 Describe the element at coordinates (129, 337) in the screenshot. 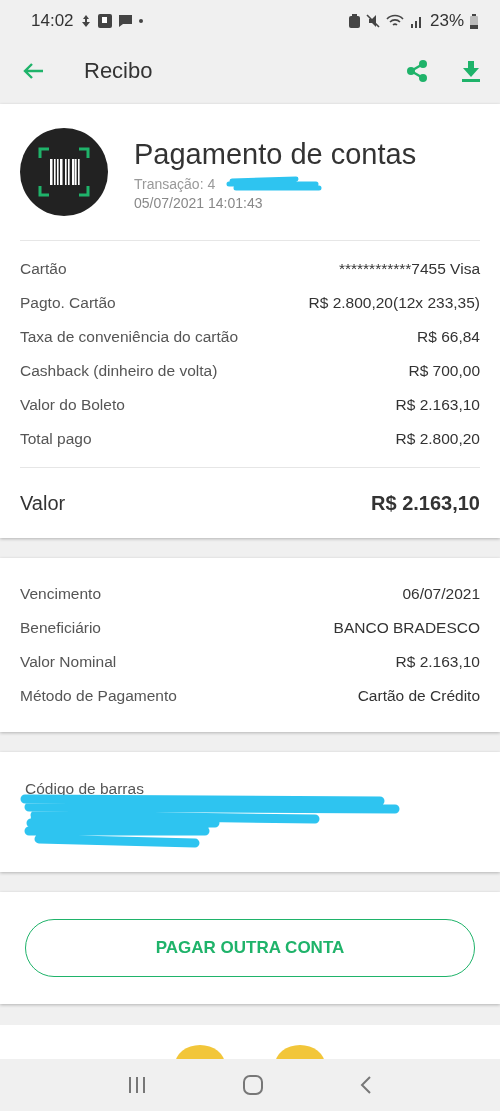

I see `field-label: Taxa de conveniência do cartão` at that location.